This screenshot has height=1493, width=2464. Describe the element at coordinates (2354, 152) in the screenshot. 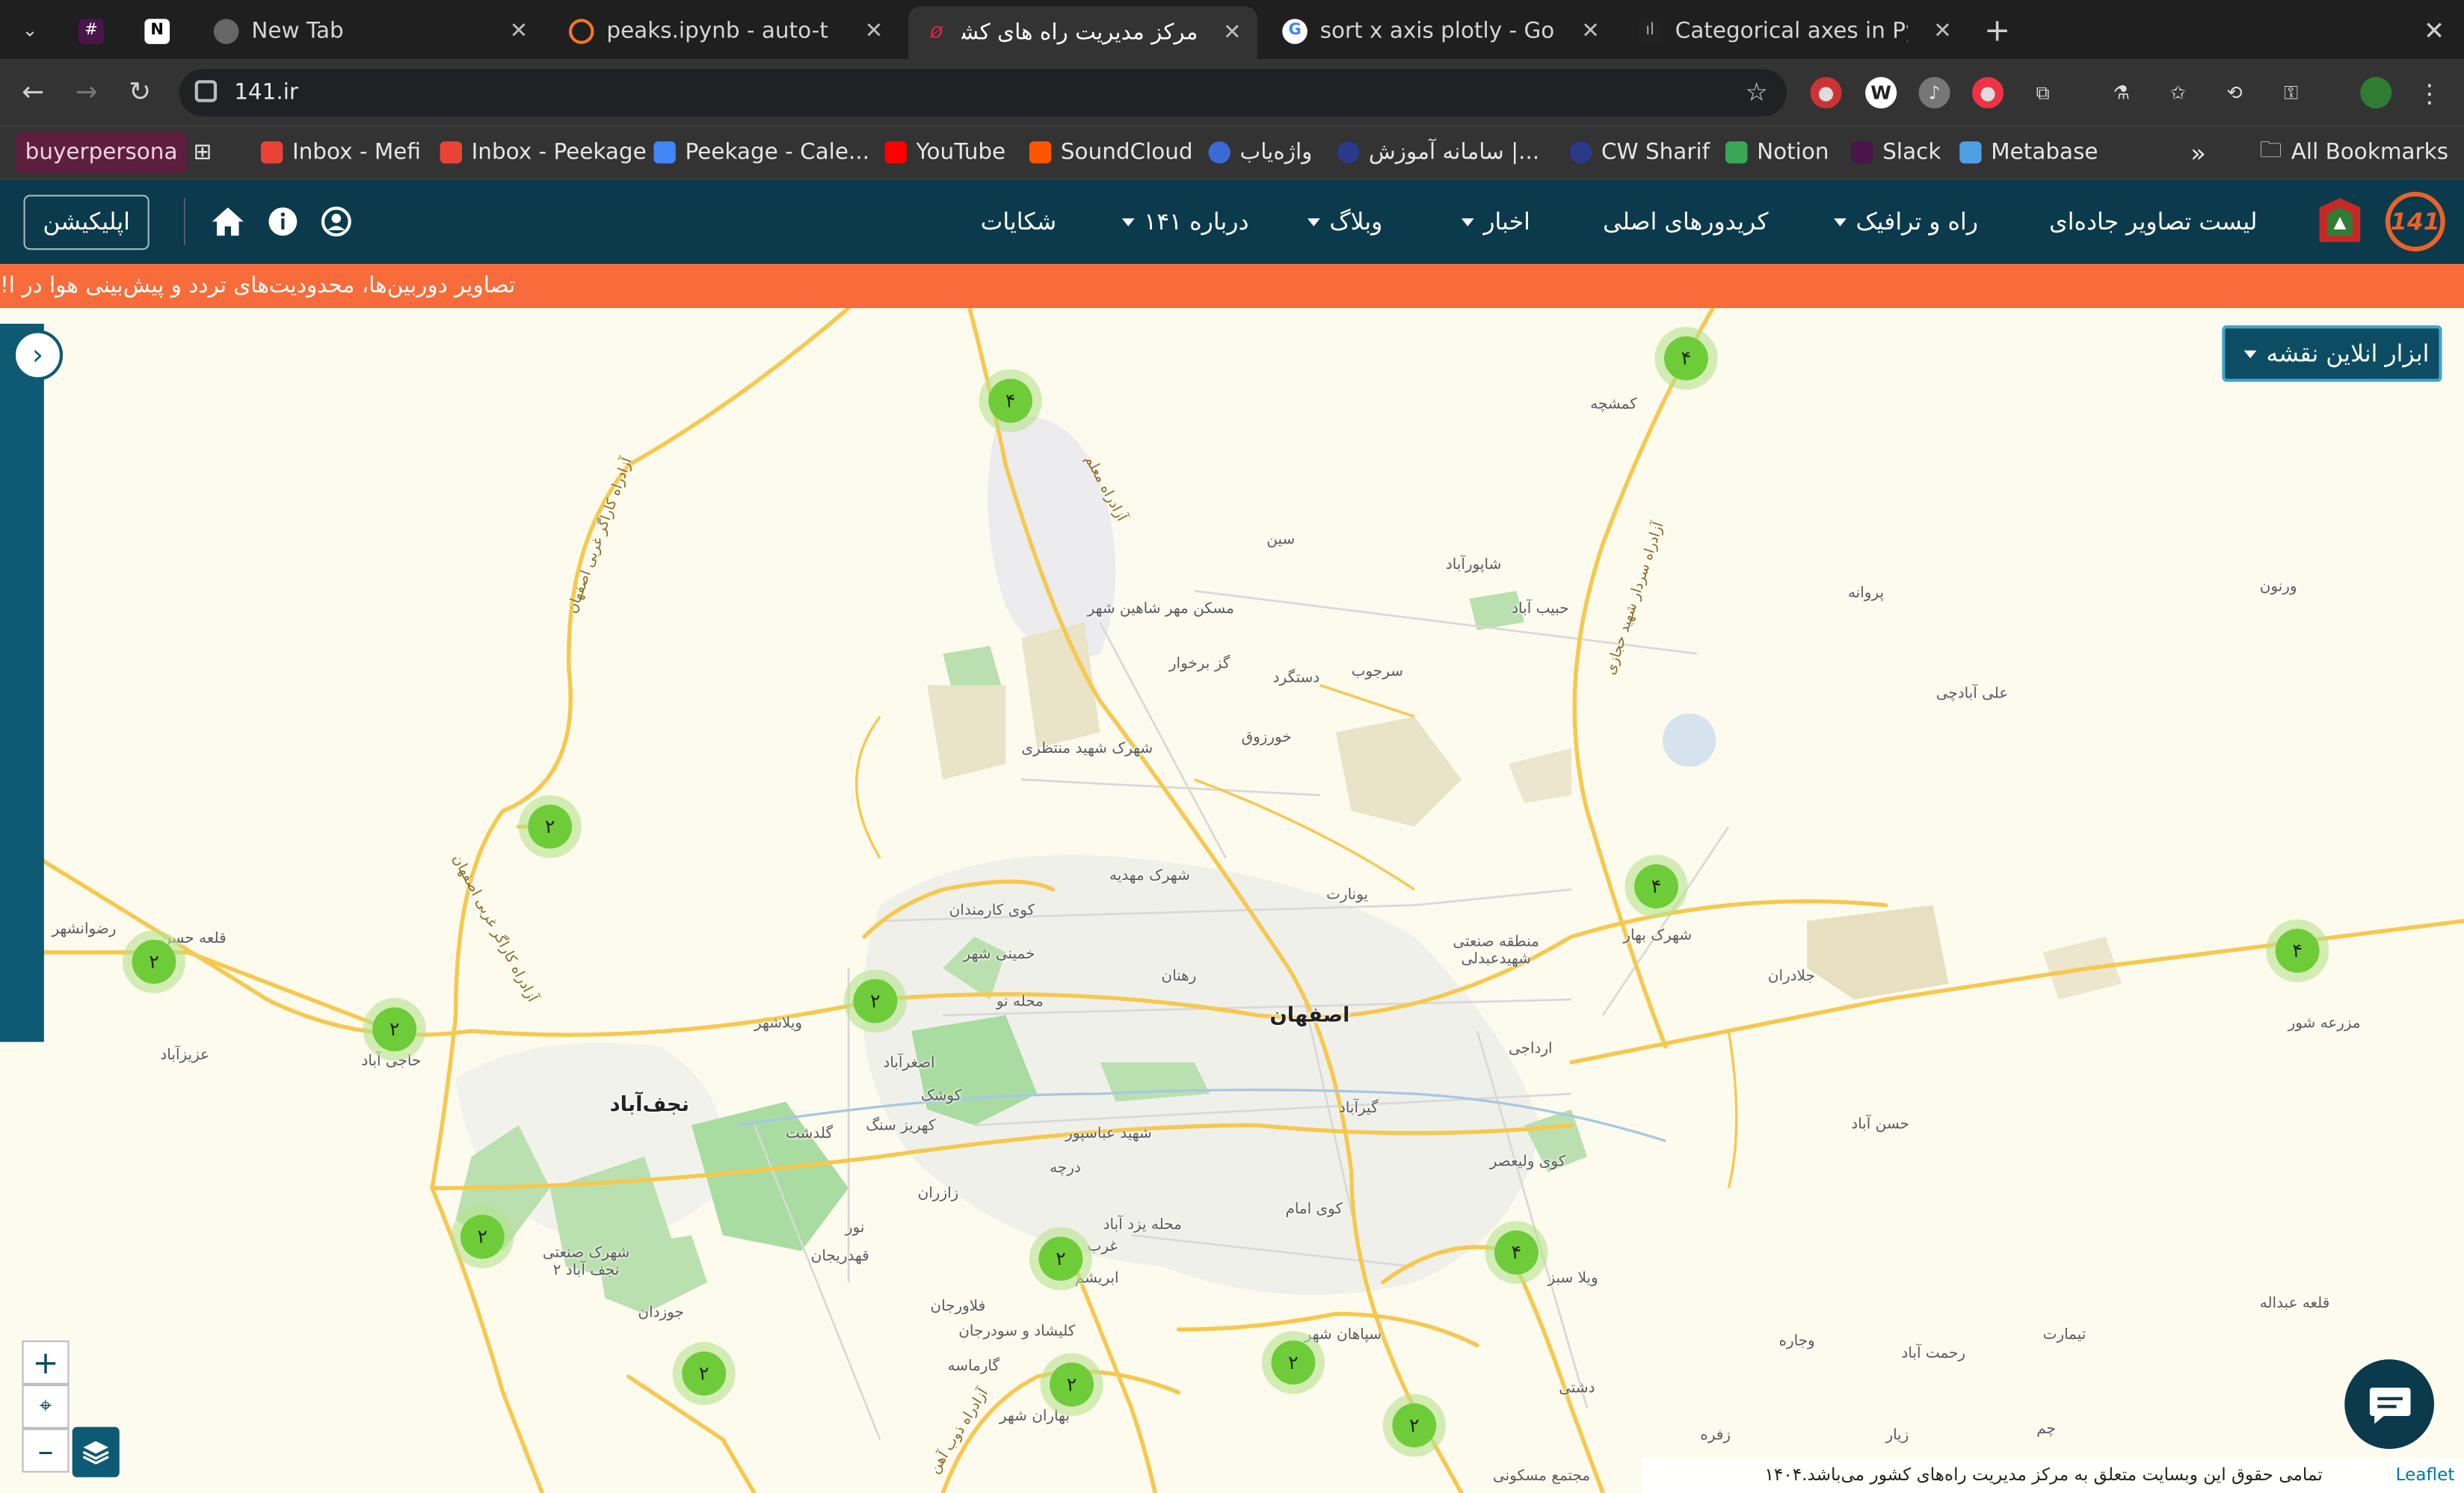

I see `all-bookmarks-folder: 🗀 All Bookmarks` at that location.